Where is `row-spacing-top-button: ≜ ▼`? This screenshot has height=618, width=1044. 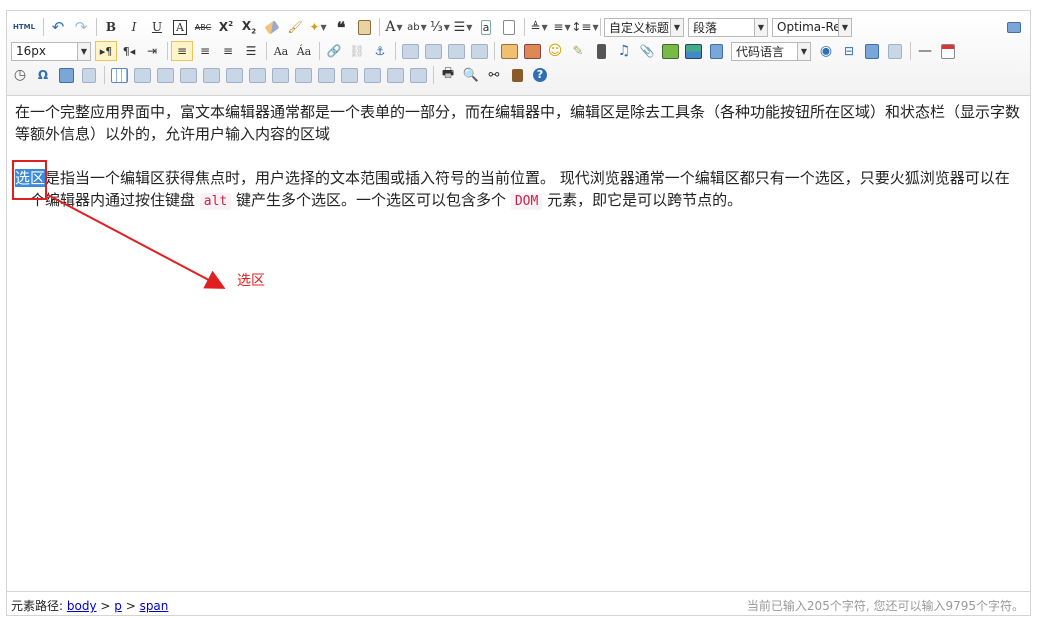 row-spacing-top-button: ≜ ▼ is located at coordinates (539, 27).